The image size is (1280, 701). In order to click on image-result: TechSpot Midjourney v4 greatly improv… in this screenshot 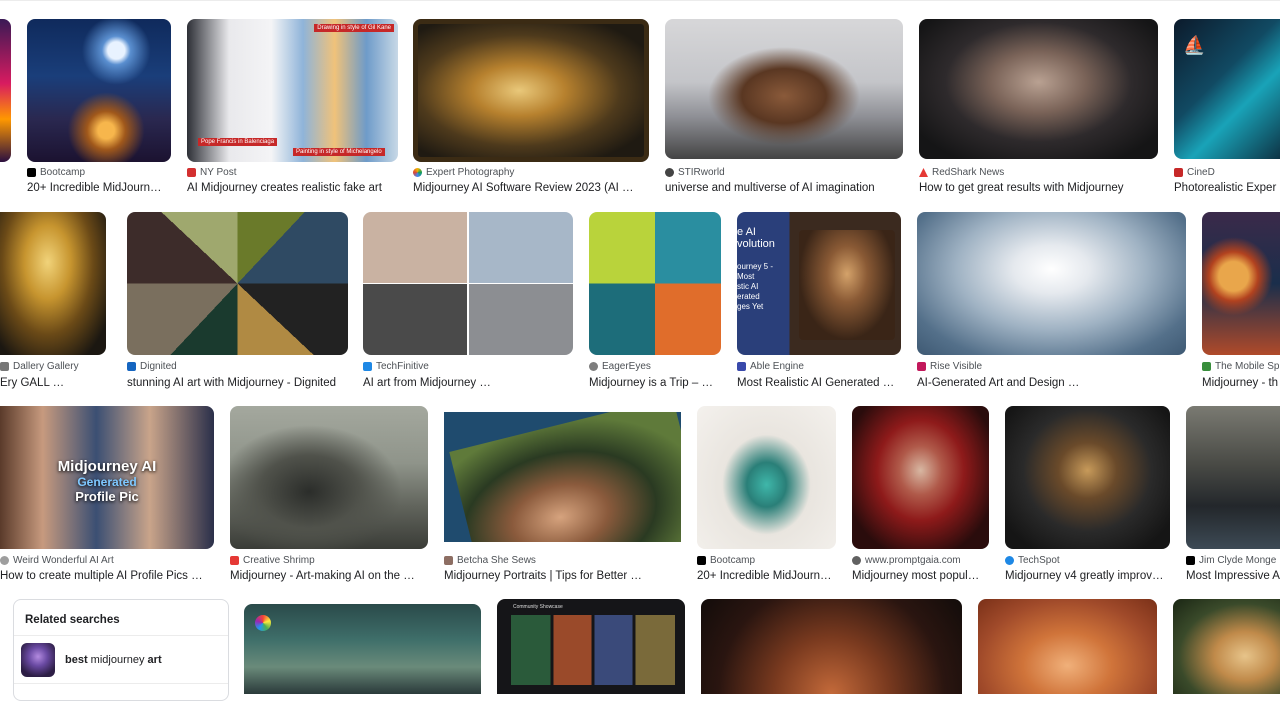, I will do `click(1087, 496)`.